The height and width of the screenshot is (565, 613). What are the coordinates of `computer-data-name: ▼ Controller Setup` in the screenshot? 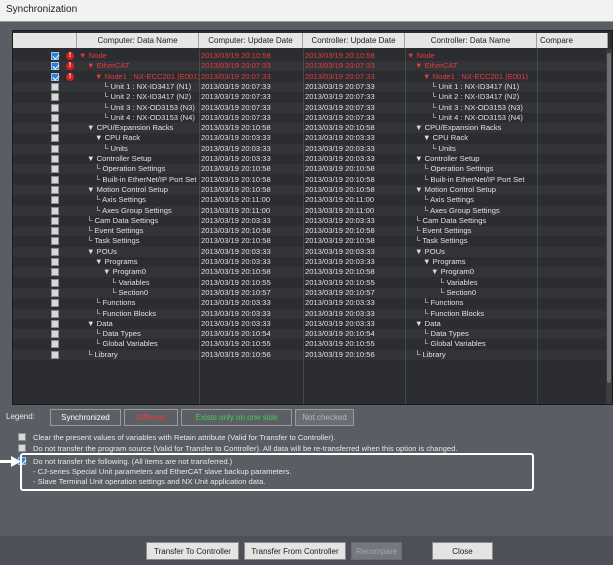 It's located at (119, 158).